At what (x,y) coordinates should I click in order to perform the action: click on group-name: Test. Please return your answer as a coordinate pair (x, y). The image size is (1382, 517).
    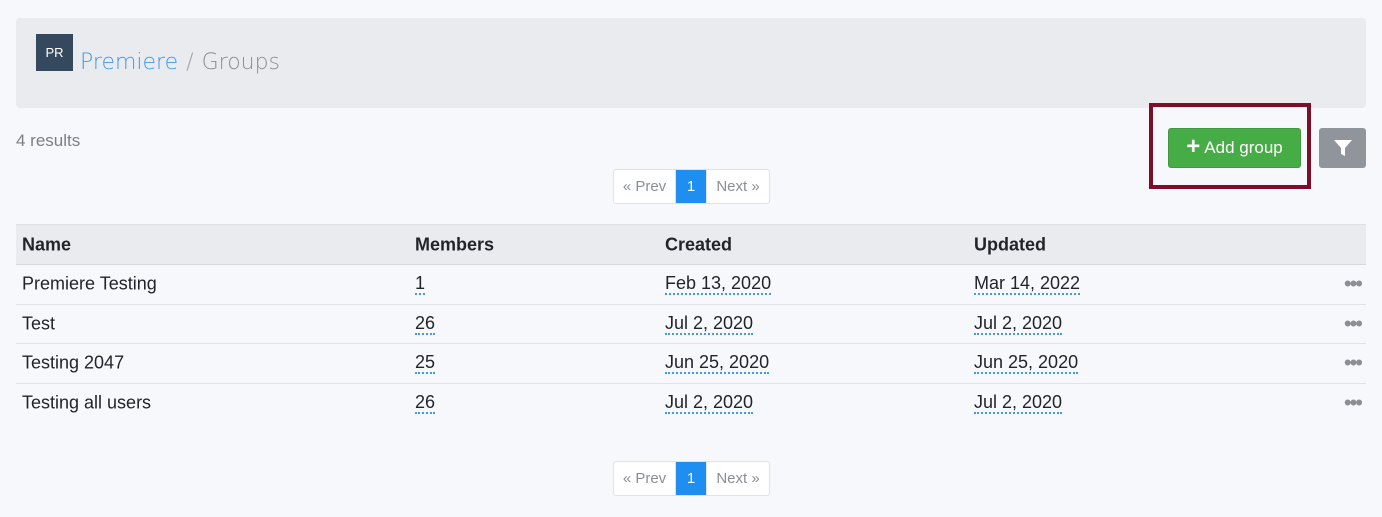
    Looking at the image, I should click on (38, 323).